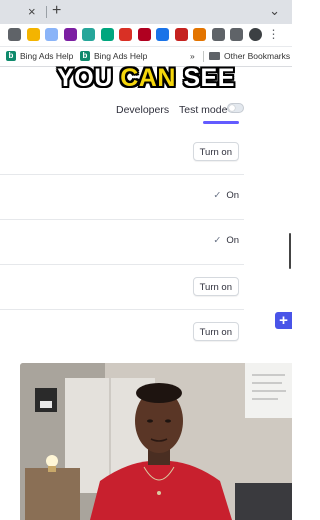  I want to click on wall-poster, so click(46, 400).